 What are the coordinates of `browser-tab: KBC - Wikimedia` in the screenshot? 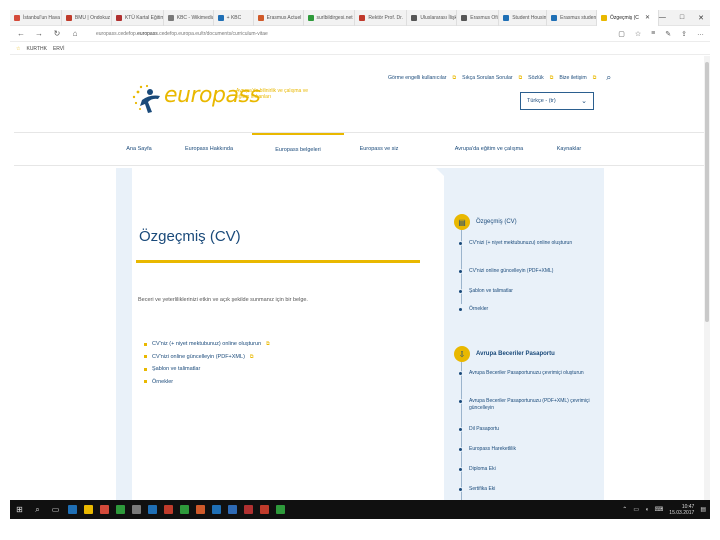 It's located at (189, 17).